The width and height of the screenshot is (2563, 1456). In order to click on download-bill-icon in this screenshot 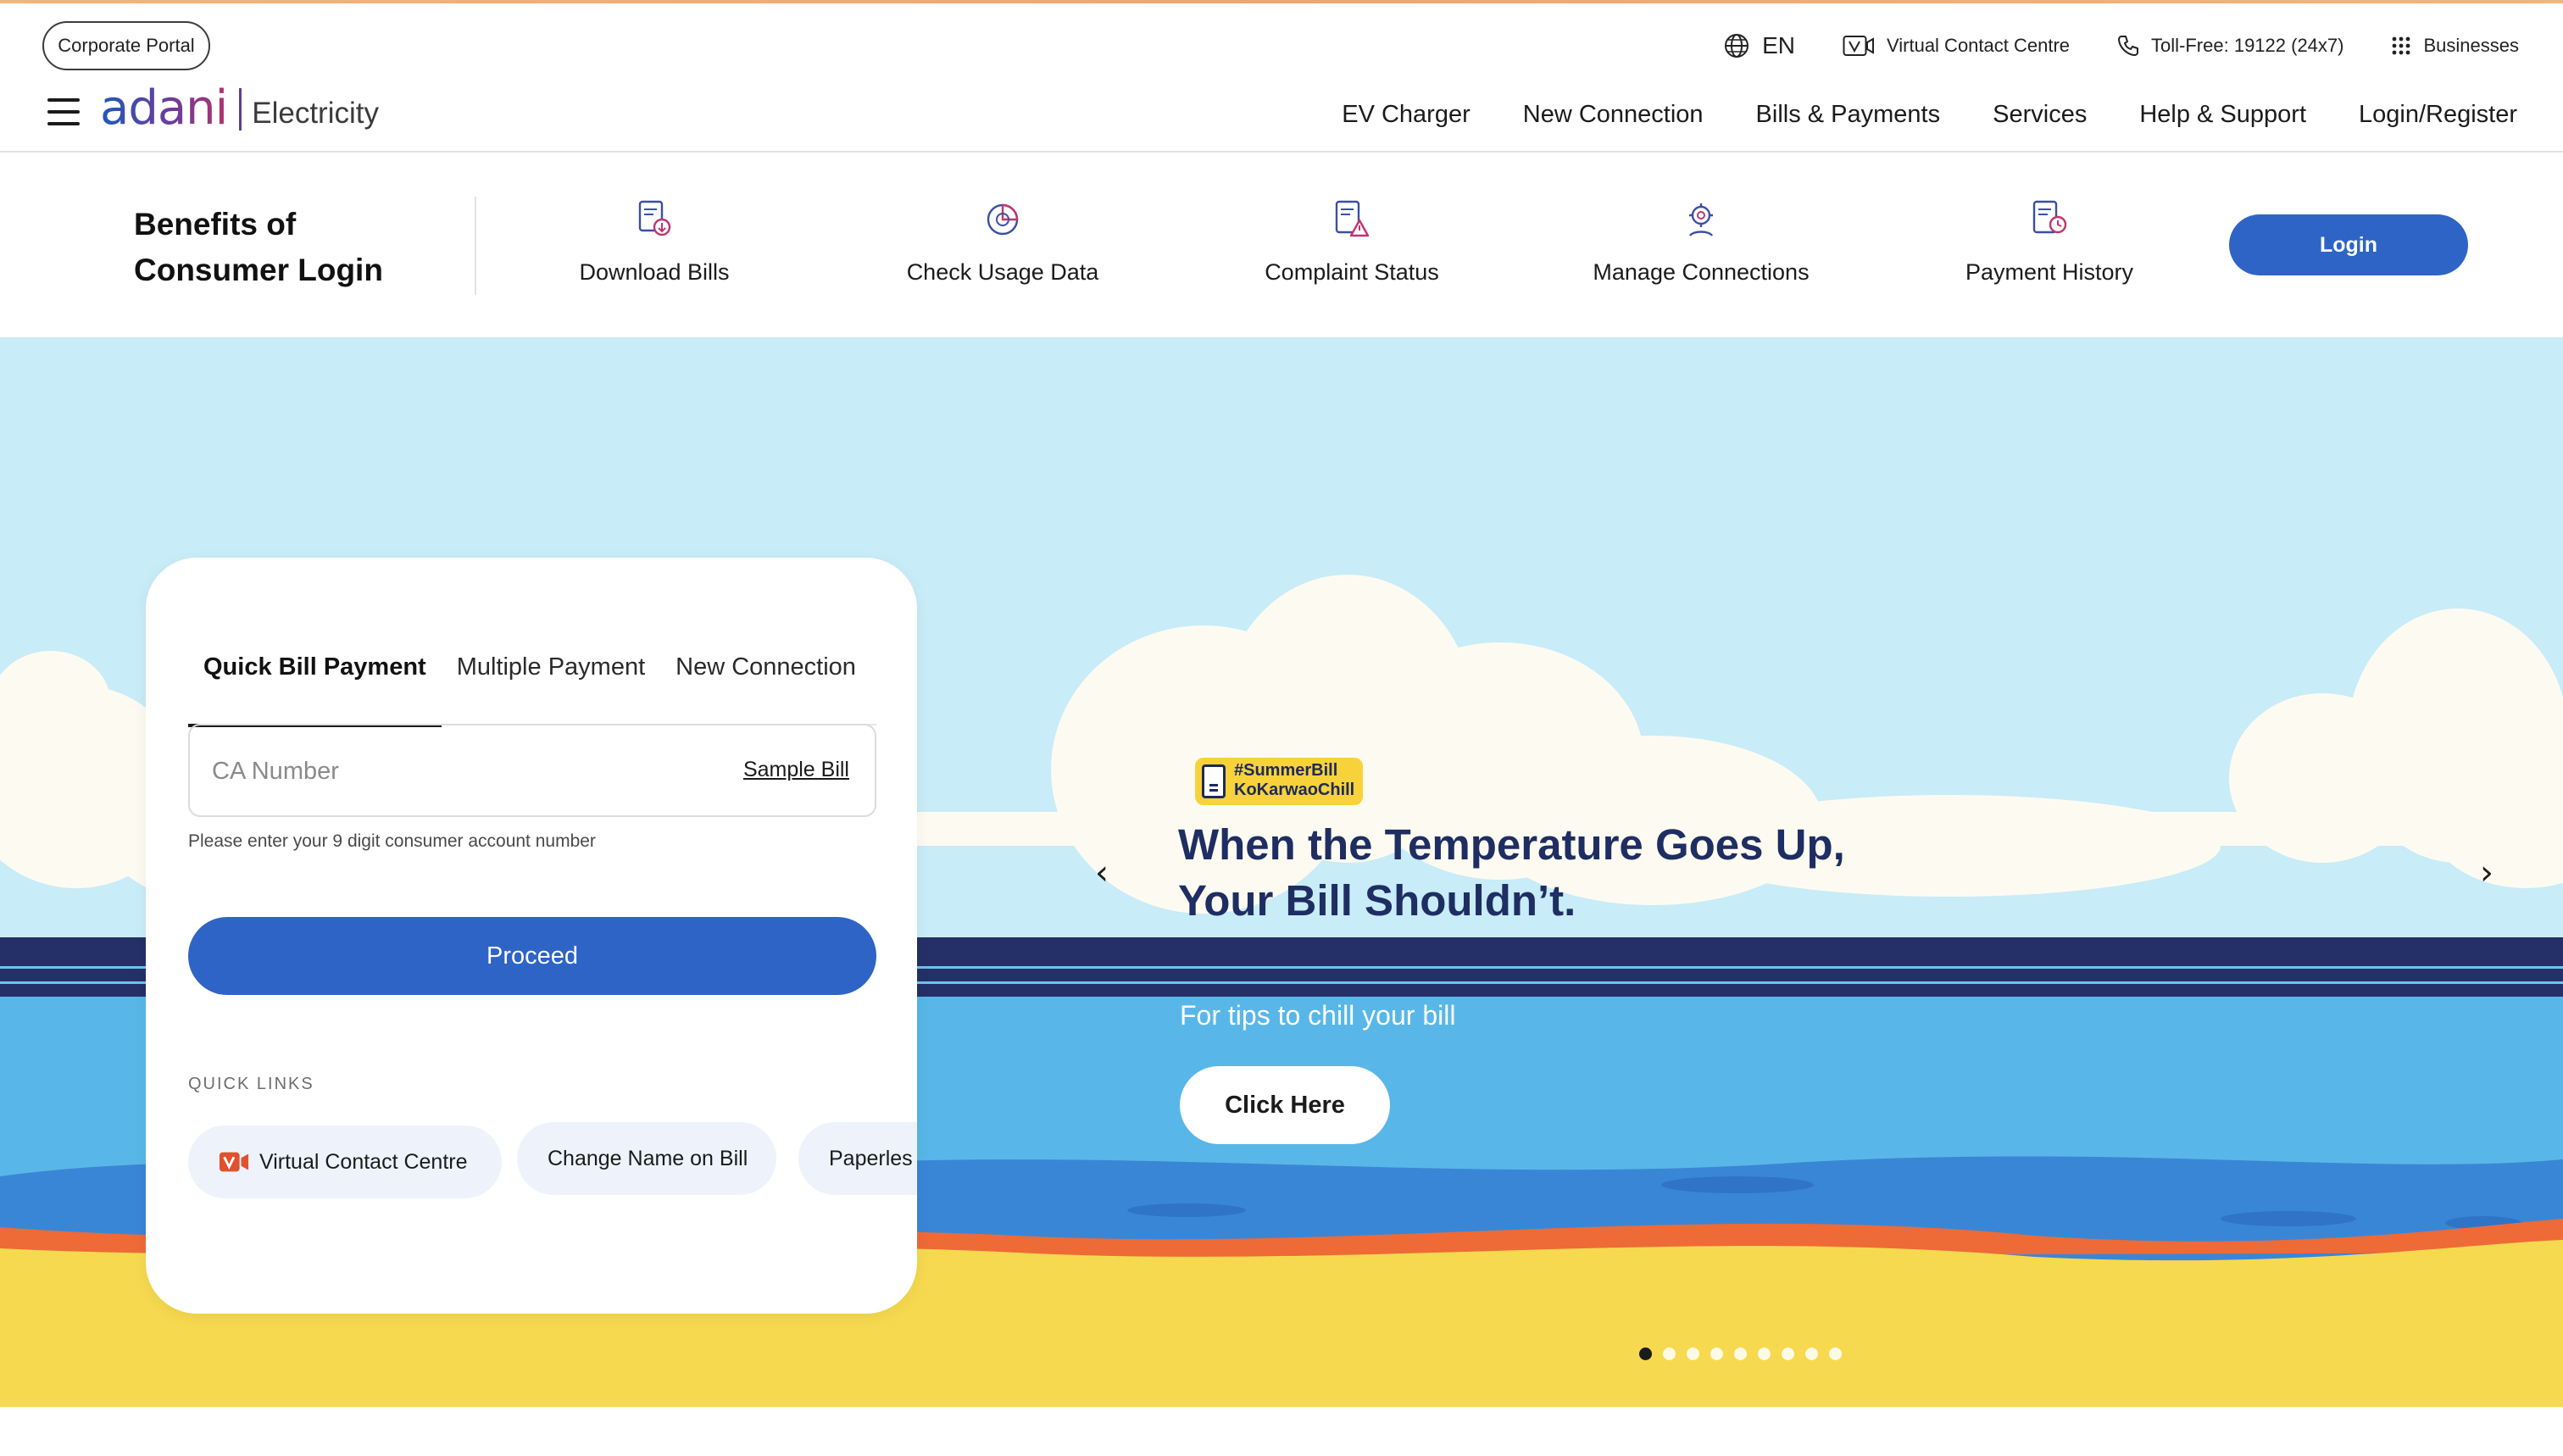, I will do `click(654, 218)`.